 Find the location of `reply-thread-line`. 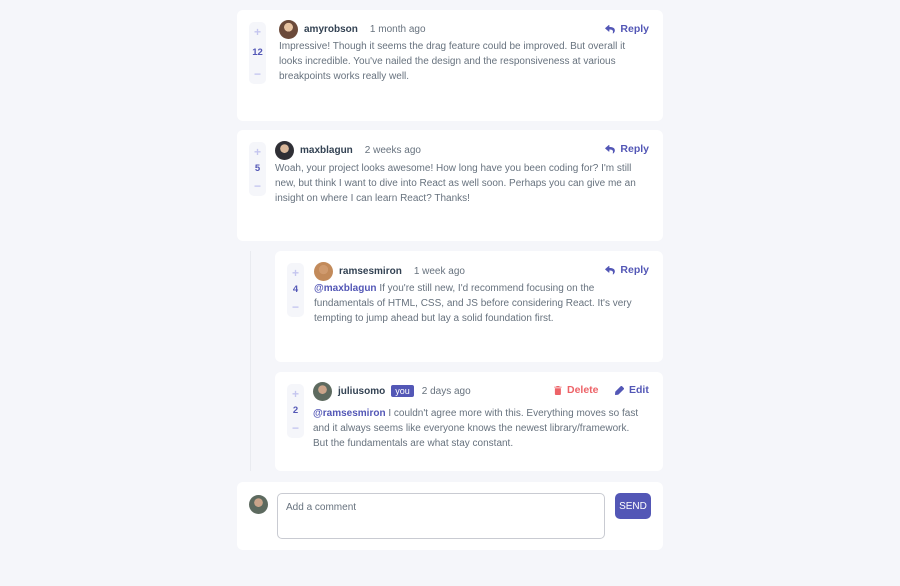

reply-thread-line is located at coordinates (250, 361).